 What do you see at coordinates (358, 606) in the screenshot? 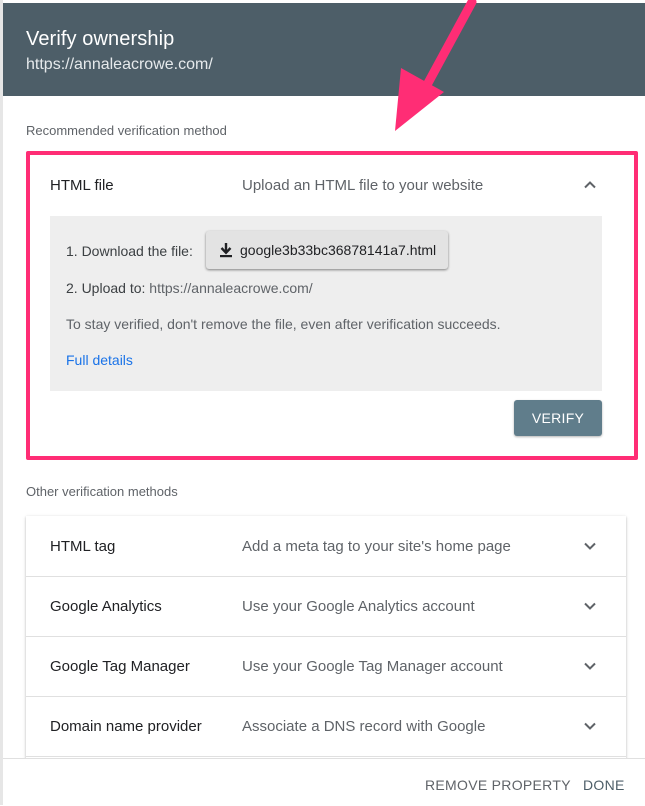
I see `method-description: Use your Google Analytics account` at bounding box center [358, 606].